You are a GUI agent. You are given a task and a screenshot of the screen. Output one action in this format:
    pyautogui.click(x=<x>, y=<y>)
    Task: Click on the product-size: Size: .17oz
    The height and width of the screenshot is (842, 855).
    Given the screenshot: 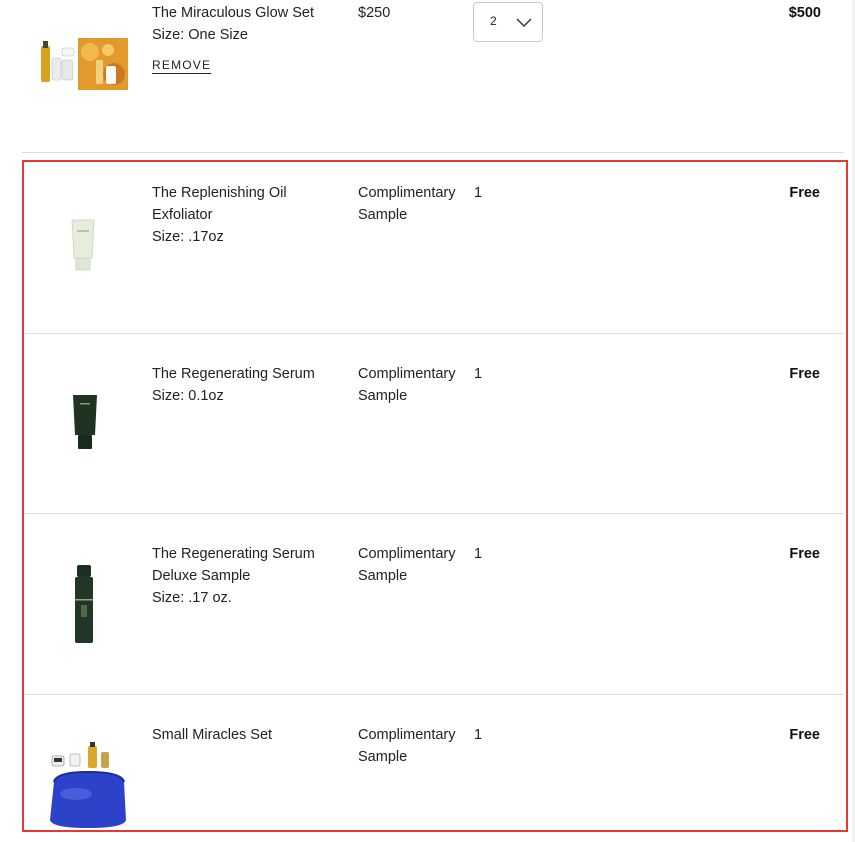 What is the action you would take?
    pyautogui.click(x=188, y=237)
    